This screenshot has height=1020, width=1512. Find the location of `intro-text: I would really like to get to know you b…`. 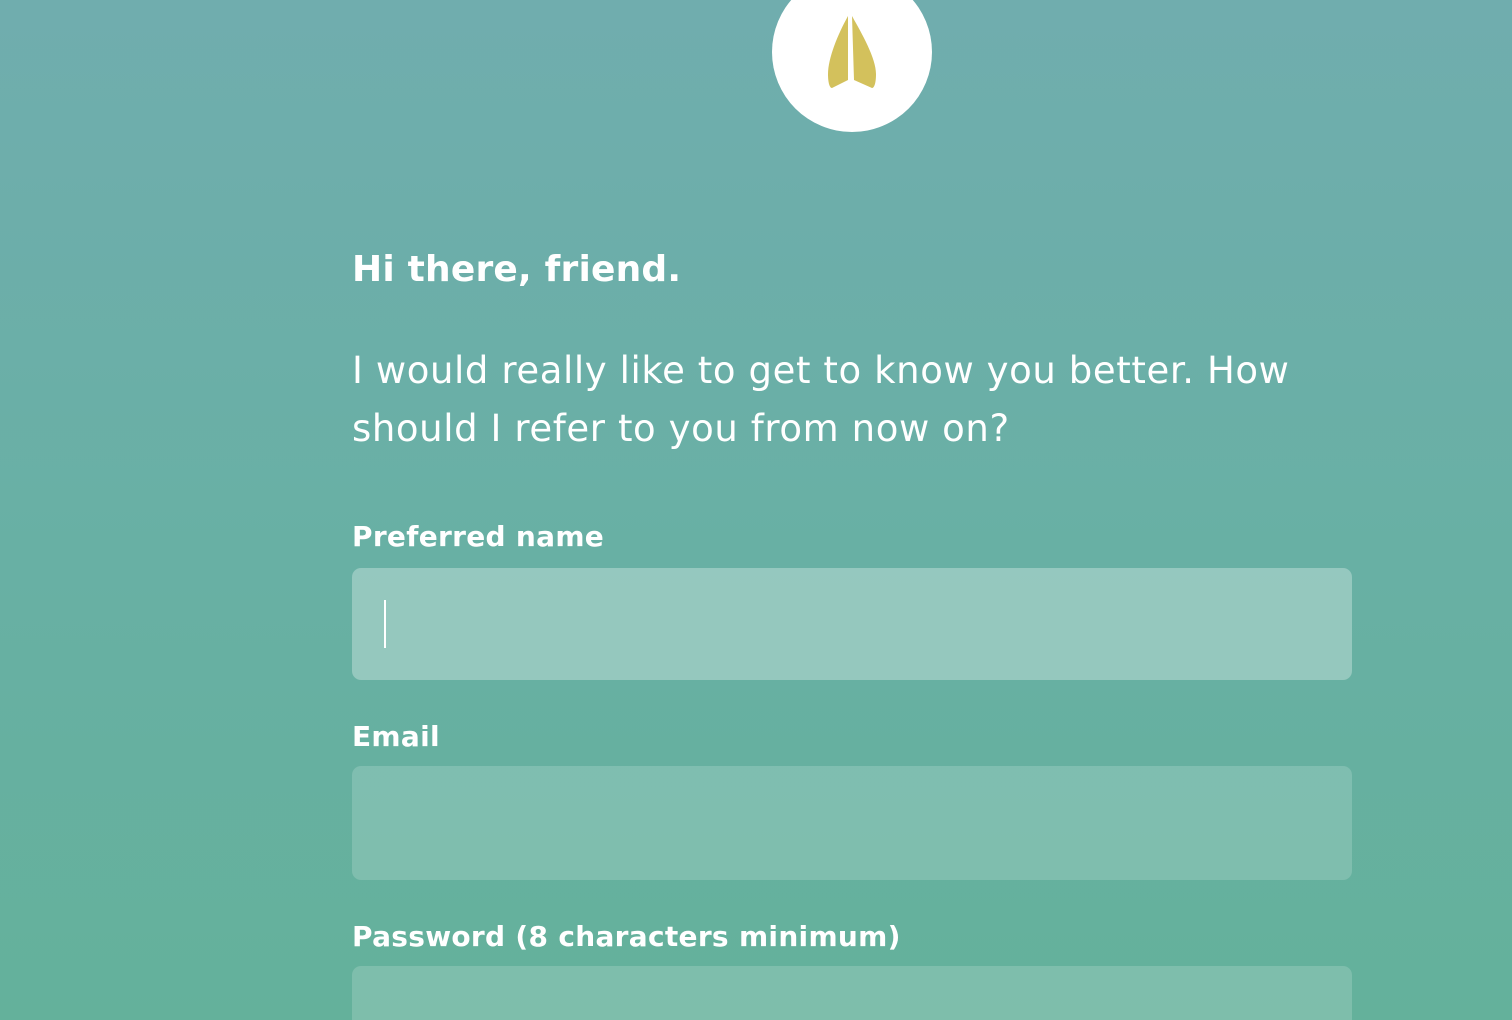

intro-text: I would really like to get to know you b… is located at coordinates (821, 399).